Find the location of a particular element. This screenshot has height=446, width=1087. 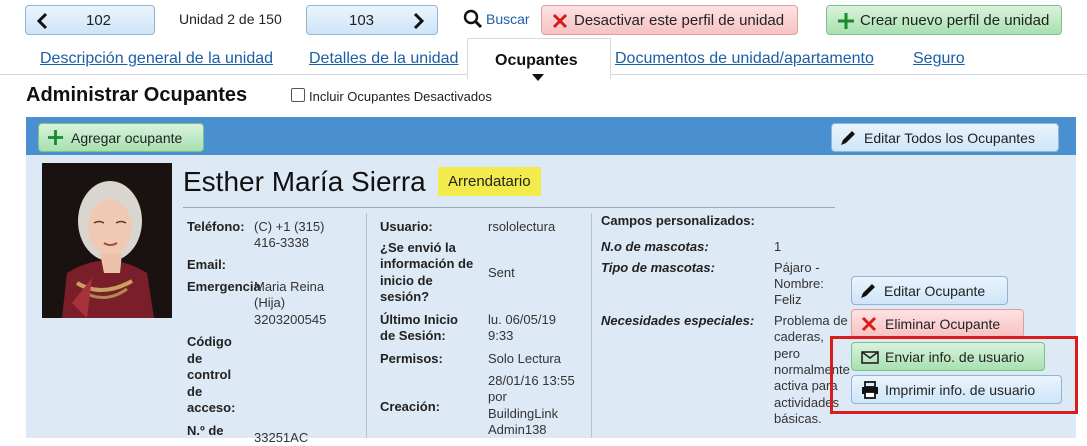

special-needs-line2: caderas, is located at coordinates (799, 336).